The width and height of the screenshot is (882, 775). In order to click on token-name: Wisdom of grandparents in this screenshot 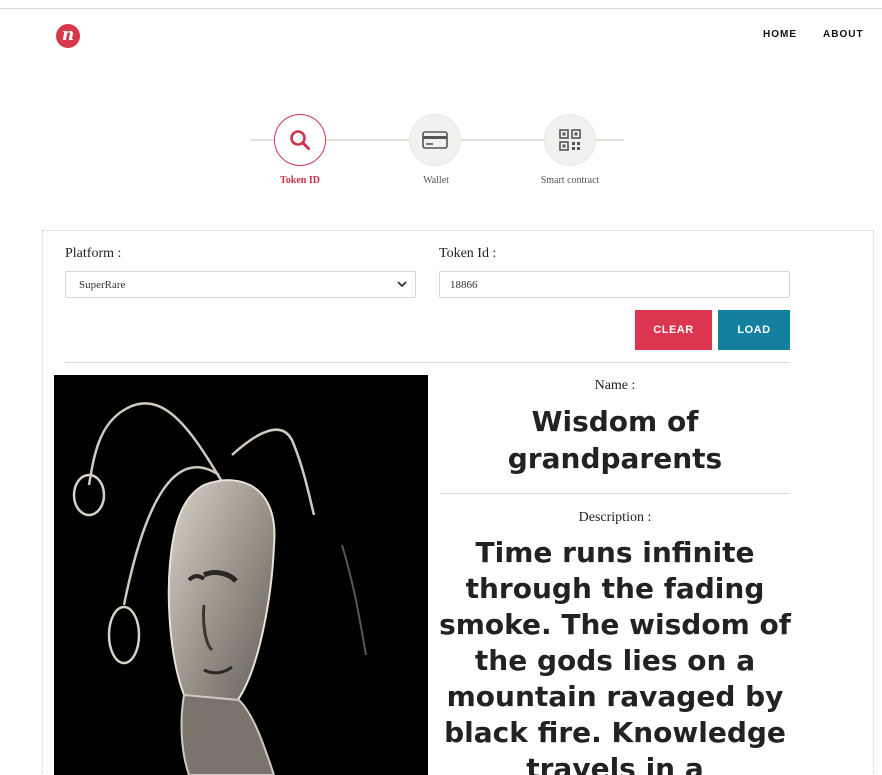, I will do `click(615, 440)`.